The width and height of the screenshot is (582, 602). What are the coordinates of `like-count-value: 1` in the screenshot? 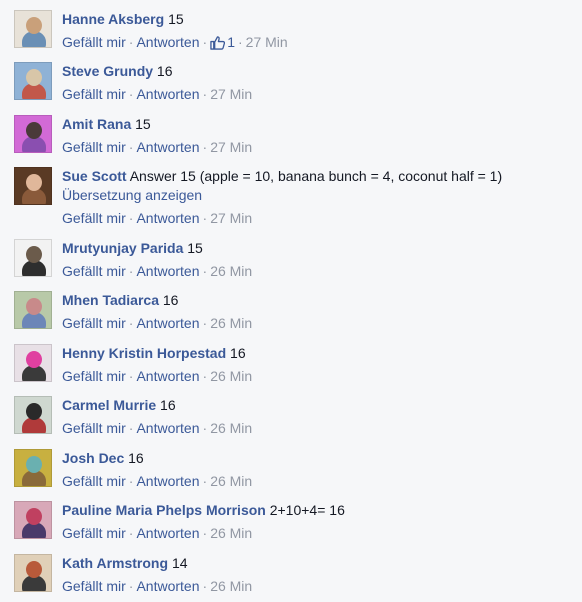 It's located at (231, 42).